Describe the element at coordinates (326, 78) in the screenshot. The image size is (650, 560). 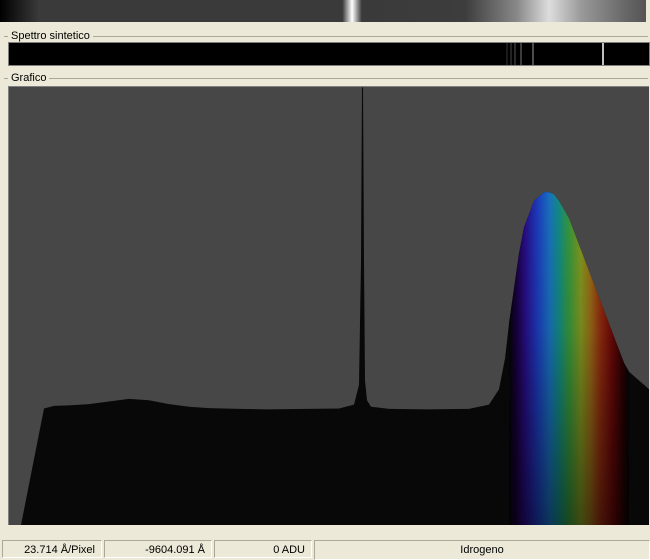
I see `graph-group: Grafico` at that location.